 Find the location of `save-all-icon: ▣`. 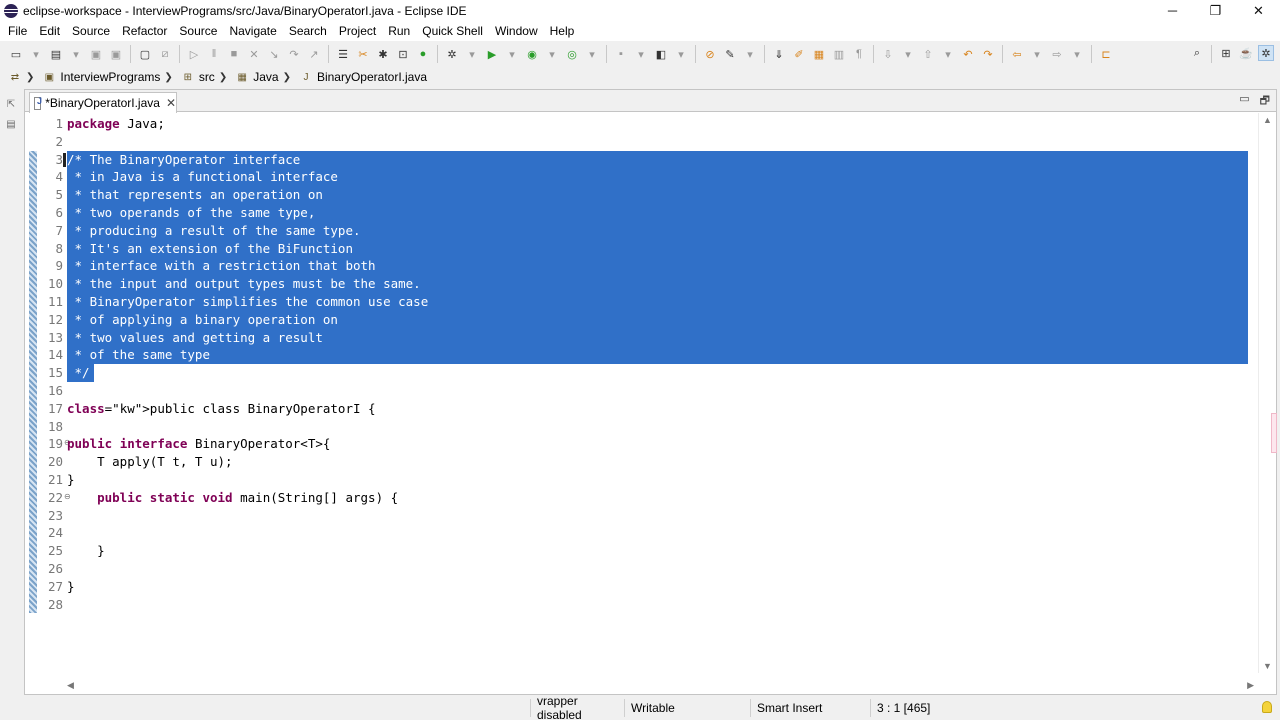

save-all-icon: ▣ is located at coordinates (116, 54).